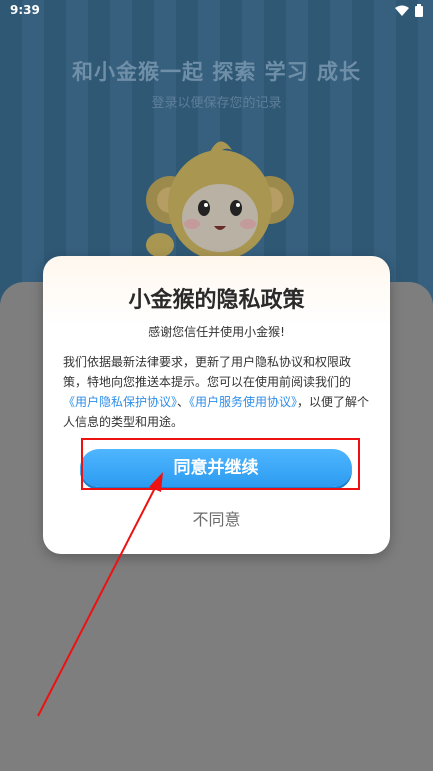 The height and width of the screenshot is (771, 433). Describe the element at coordinates (216, 72) in the screenshot. I see `welcome-headline: 和小金猴一起 探索 学习 成长` at that location.